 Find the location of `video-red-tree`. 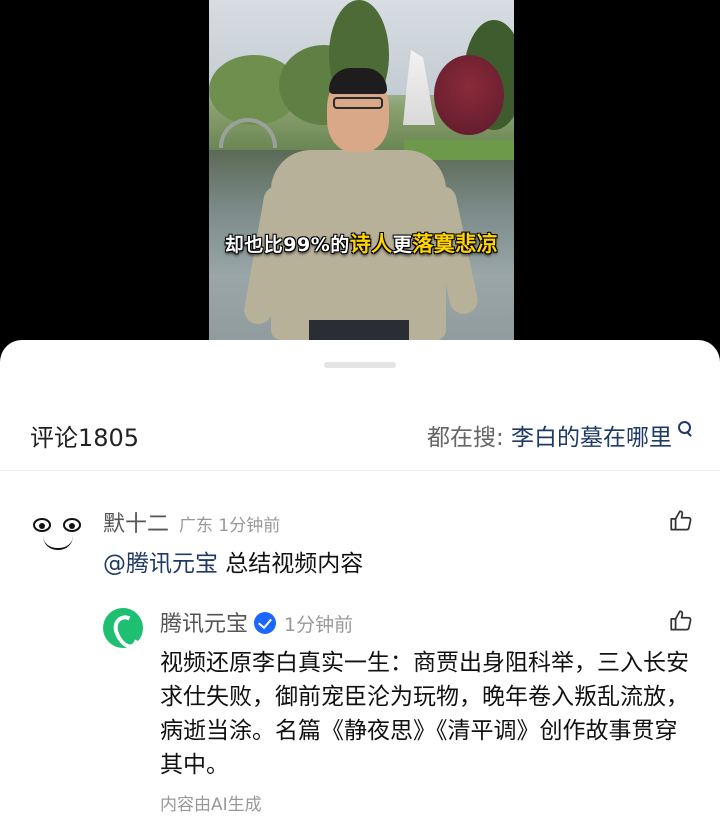

video-red-tree is located at coordinates (469, 95).